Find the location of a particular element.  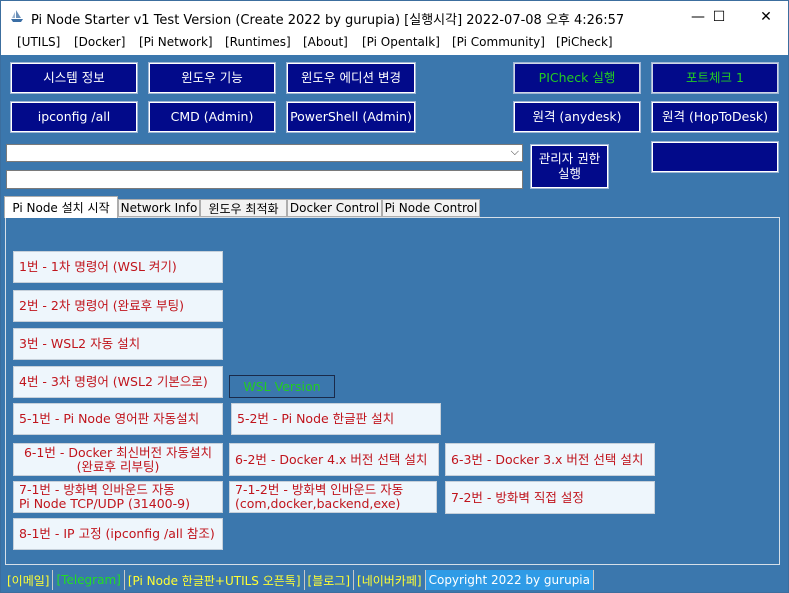

step-7-2-button: 7-2번 - 방화벽 직접 설정 is located at coordinates (550, 497).